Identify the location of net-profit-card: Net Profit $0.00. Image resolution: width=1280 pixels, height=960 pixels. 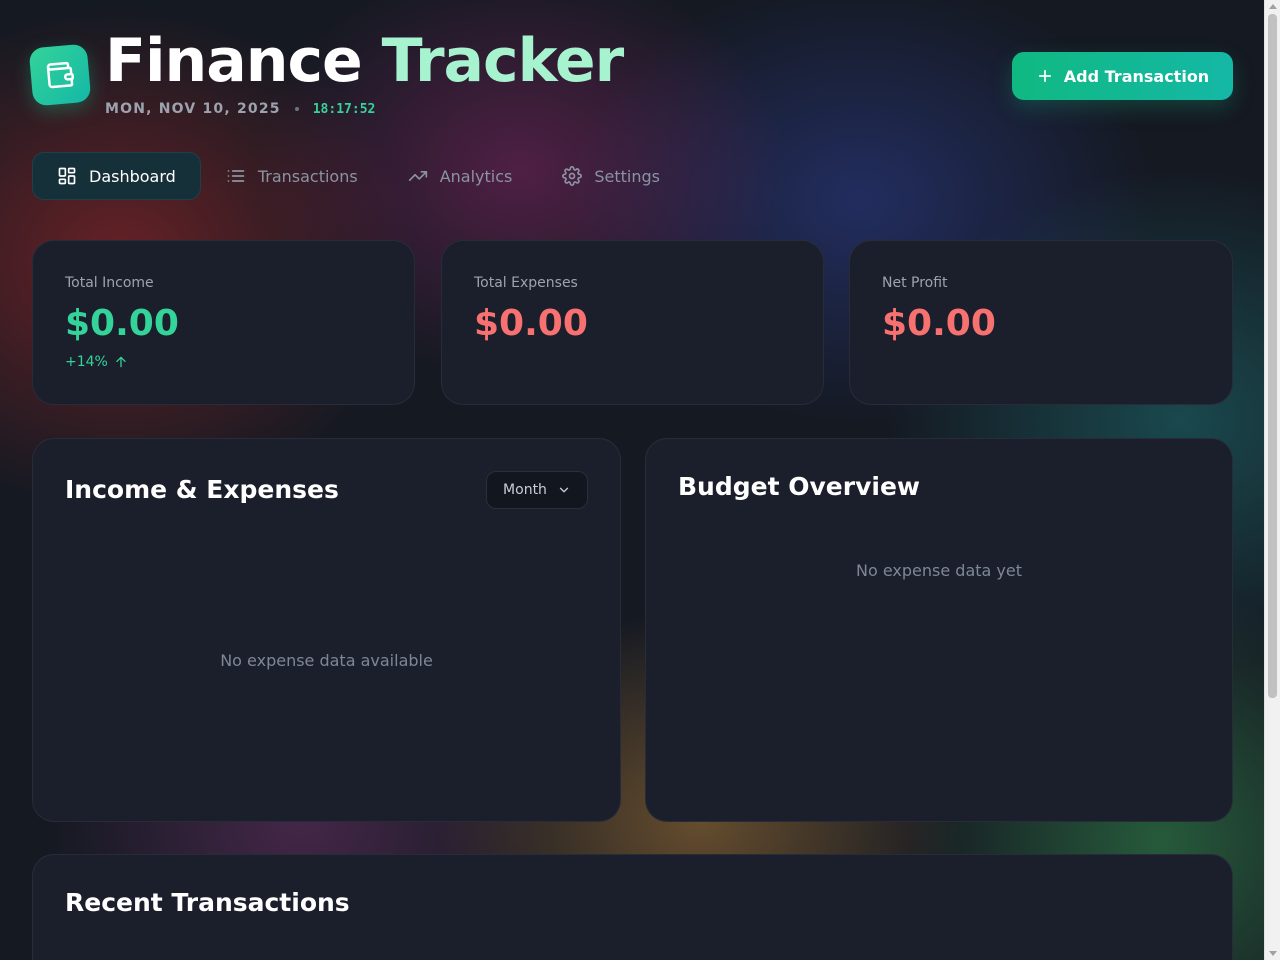
(1041, 322).